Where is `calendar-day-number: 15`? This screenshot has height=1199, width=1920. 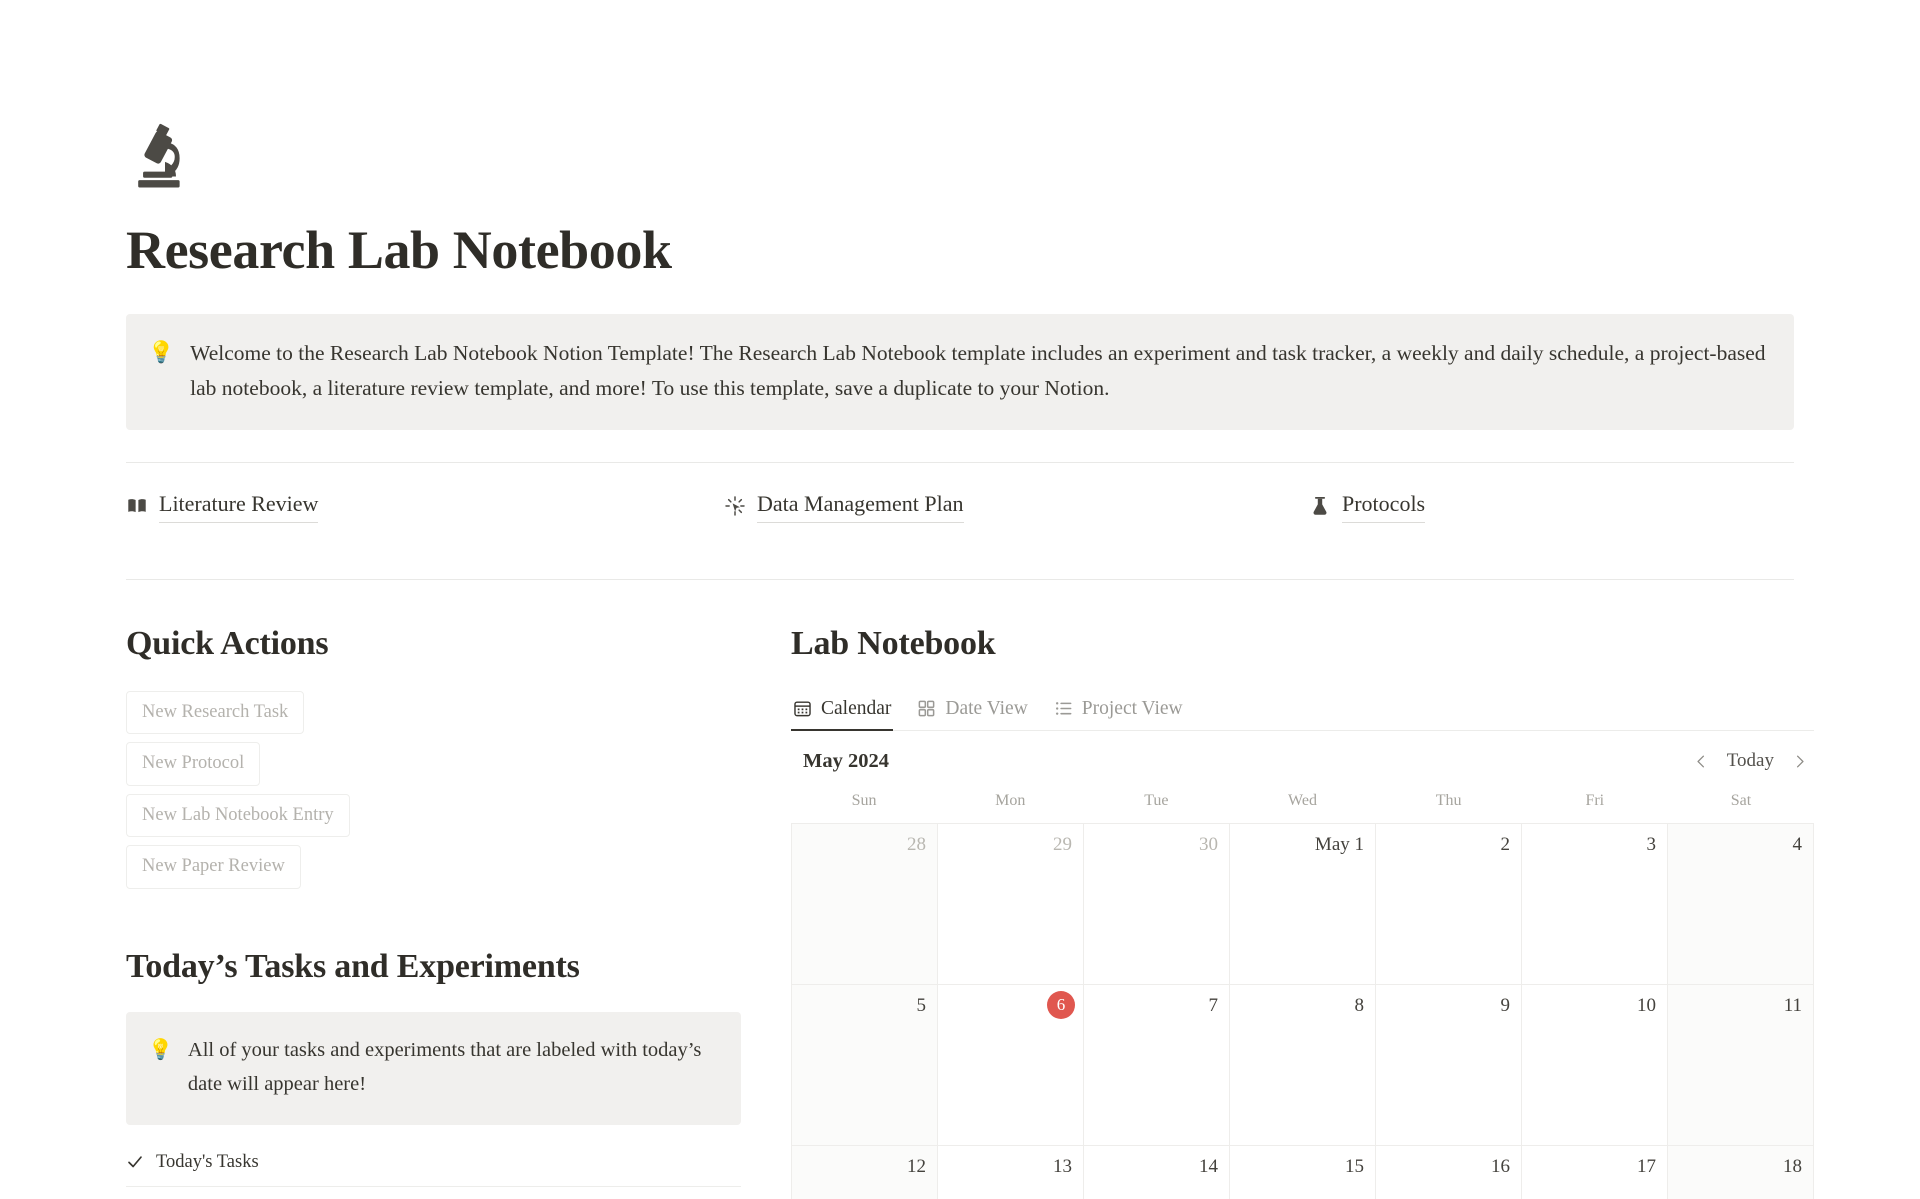 calendar-day-number: 15 is located at coordinates (1354, 1166).